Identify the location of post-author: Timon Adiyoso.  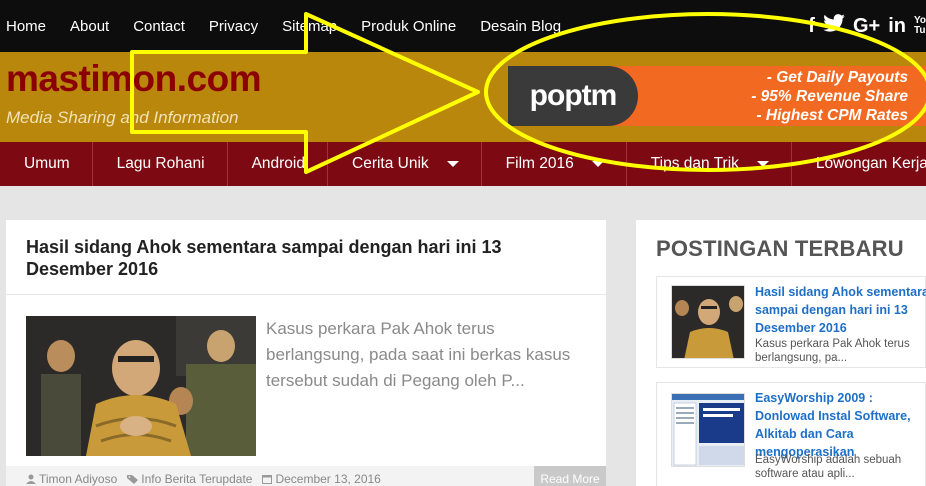
(71, 479).